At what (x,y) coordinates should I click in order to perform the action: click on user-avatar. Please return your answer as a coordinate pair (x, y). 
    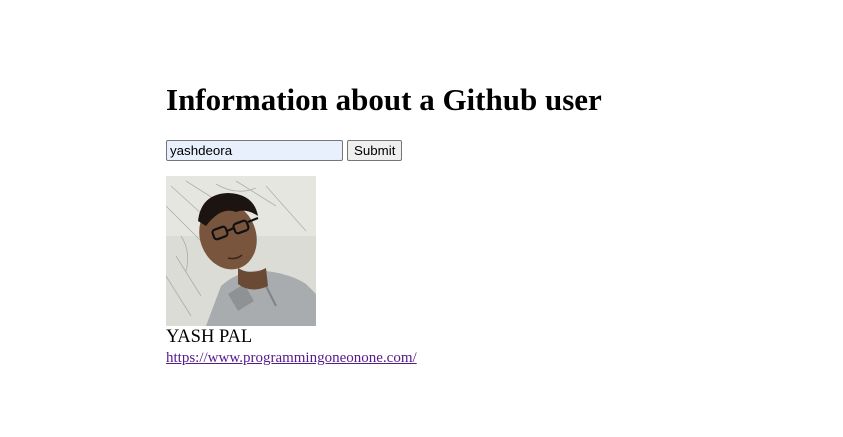
    Looking at the image, I should click on (241, 251).